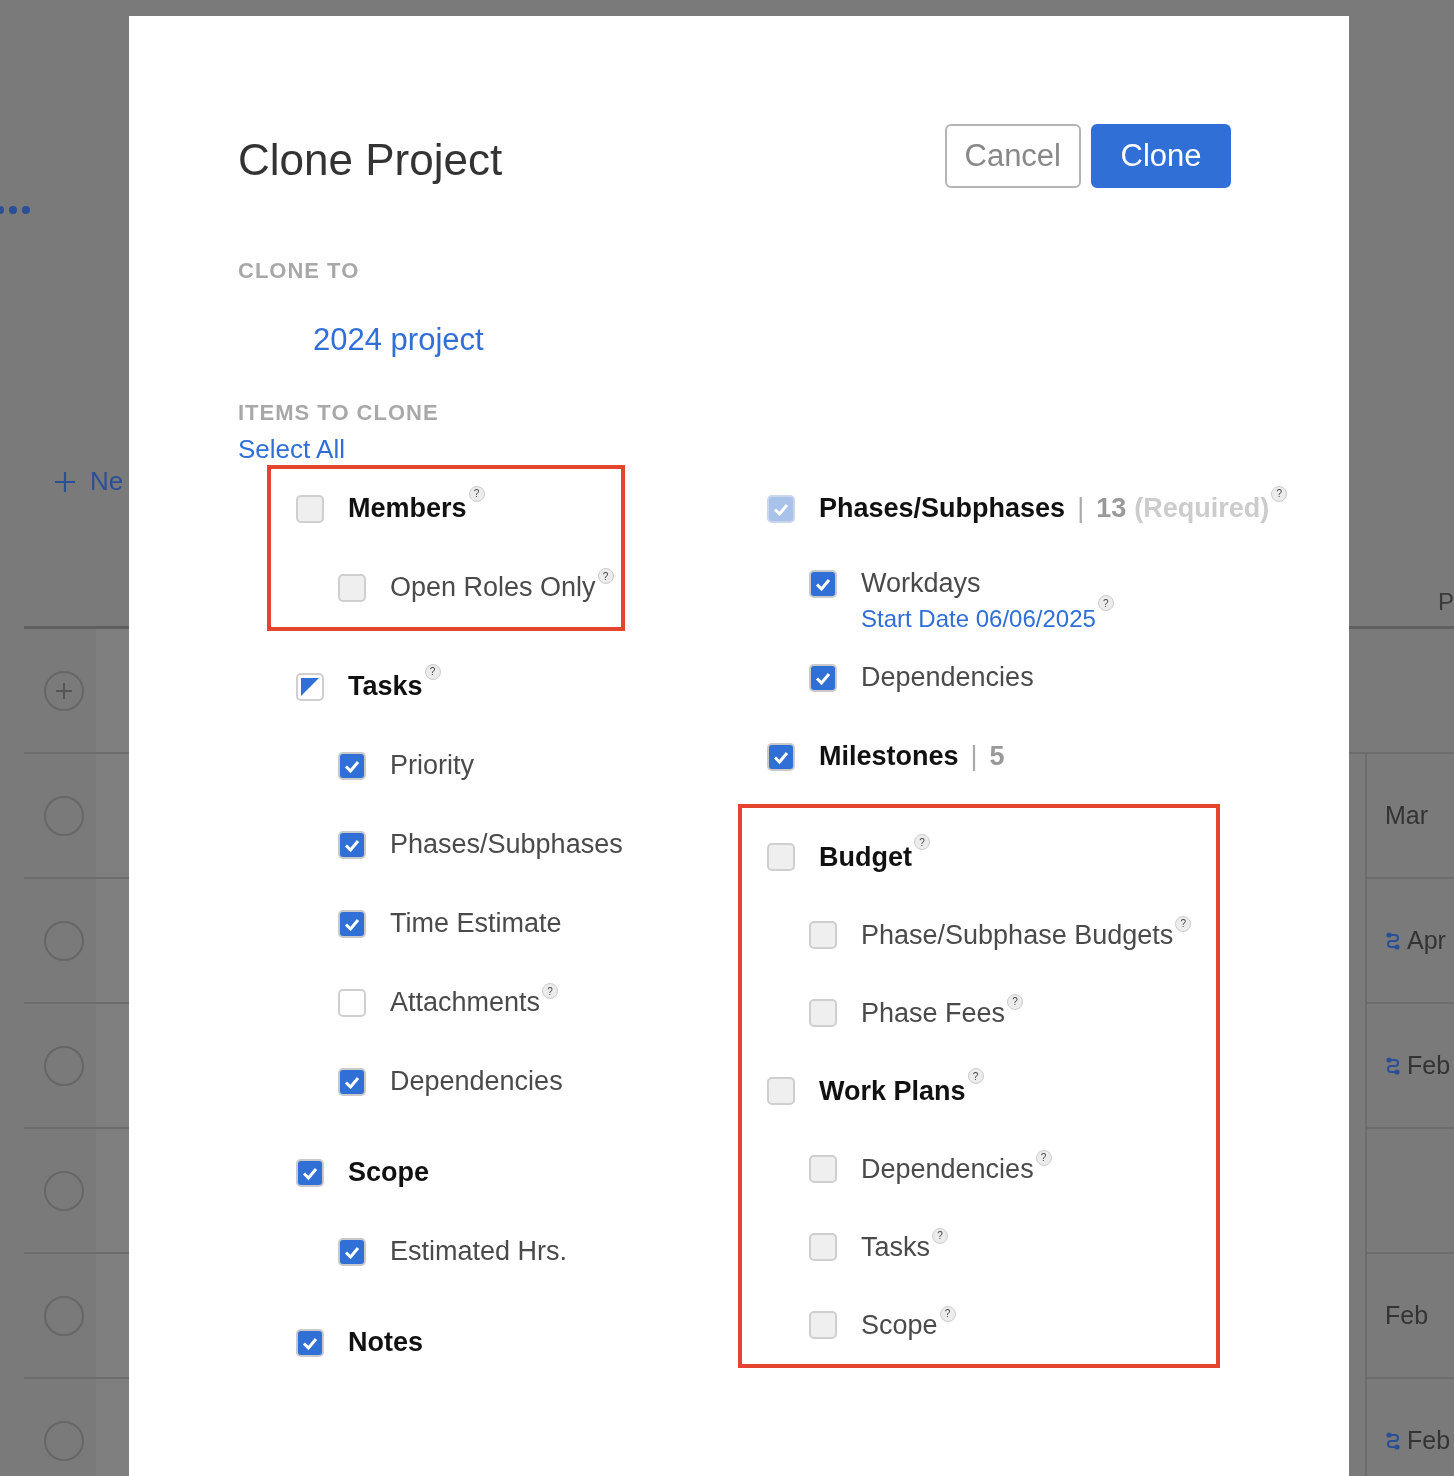 This screenshot has height=1476, width=1454. Describe the element at coordinates (476, 923) in the screenshot. I see `option-label: Time Estimate` at that location.